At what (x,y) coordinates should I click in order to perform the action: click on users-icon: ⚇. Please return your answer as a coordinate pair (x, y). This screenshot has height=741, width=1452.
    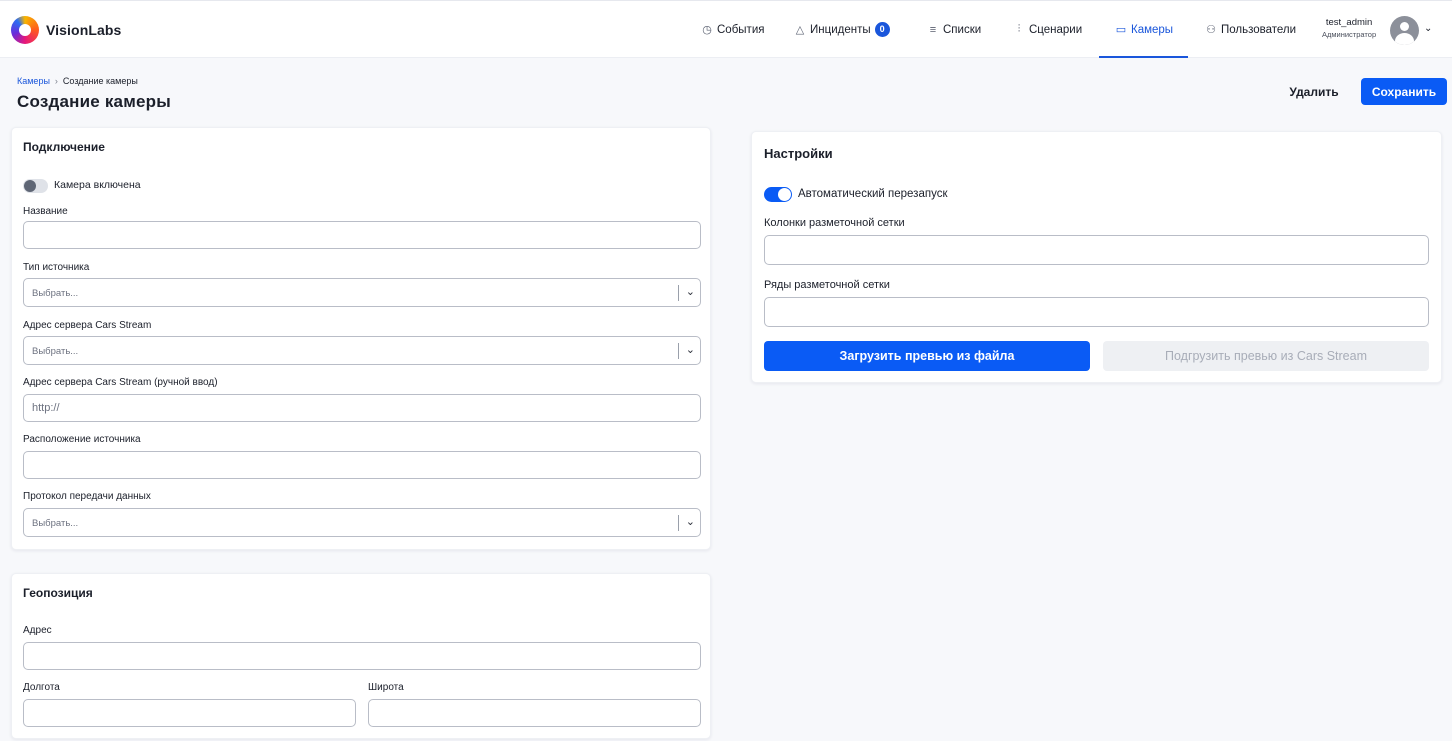
    Looking at the image, I should click on (1211, 30).